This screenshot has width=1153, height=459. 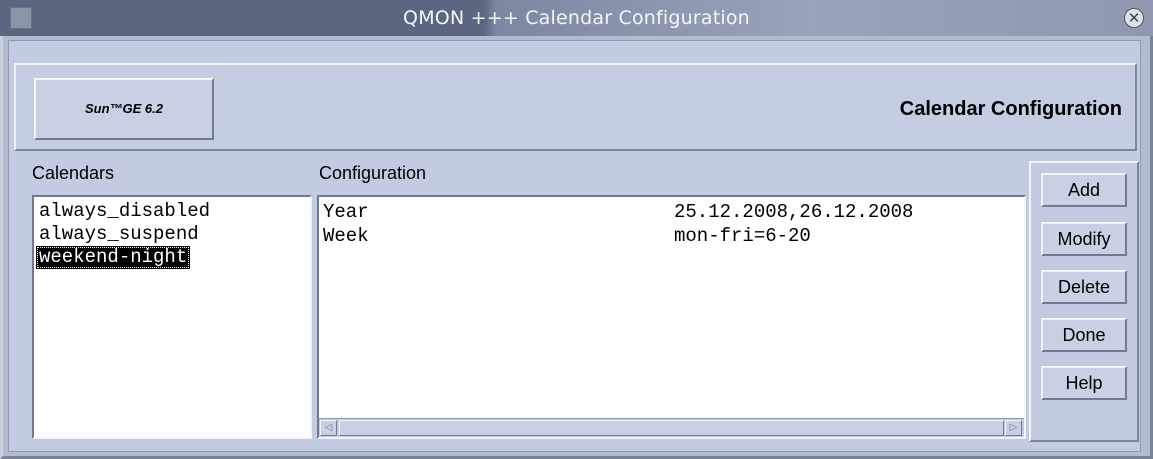 I want to click on page-title: Calendar Configuration, so click(x=1010, y=109).